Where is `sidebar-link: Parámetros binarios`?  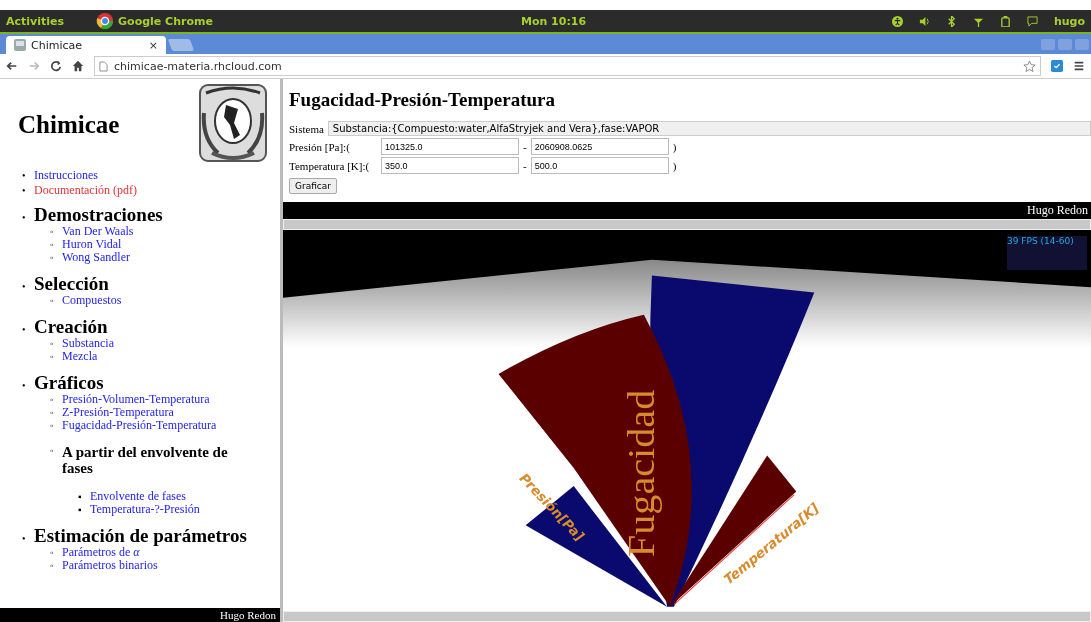 sidebar-link: Parámetros binarios is located at coordinates (110, 565).